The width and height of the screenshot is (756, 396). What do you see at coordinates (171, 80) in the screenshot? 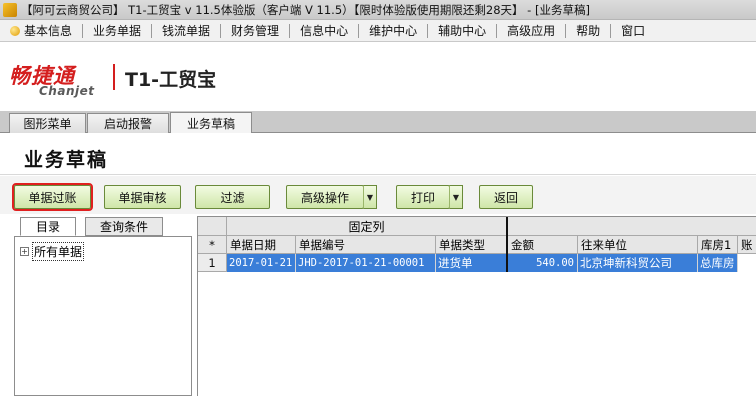
I see `product-name: T1-工贸宝` at bounding box center [171, 80].